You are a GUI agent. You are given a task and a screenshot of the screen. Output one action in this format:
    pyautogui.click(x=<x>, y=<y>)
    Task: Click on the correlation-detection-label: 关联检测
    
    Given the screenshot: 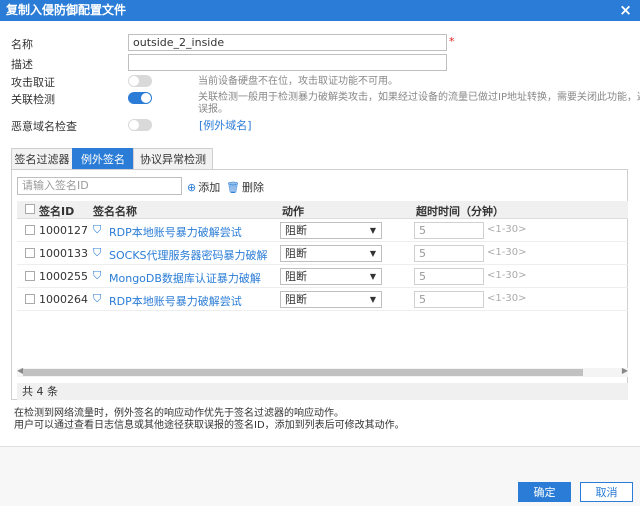 What is the action you would take?
    pyautogui.click(x=33, y=99)
    